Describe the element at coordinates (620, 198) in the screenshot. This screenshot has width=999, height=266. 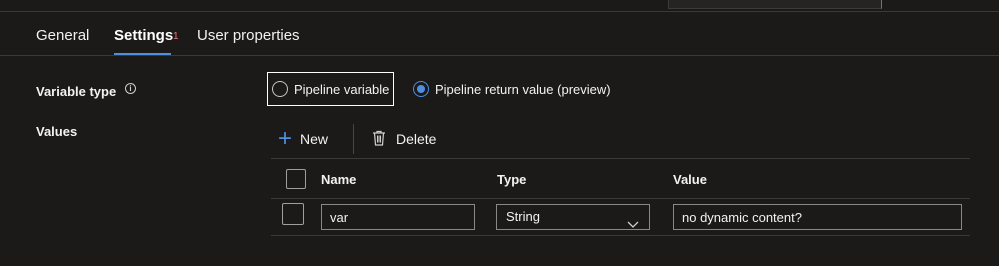
I see `grid-header-border` at that location.